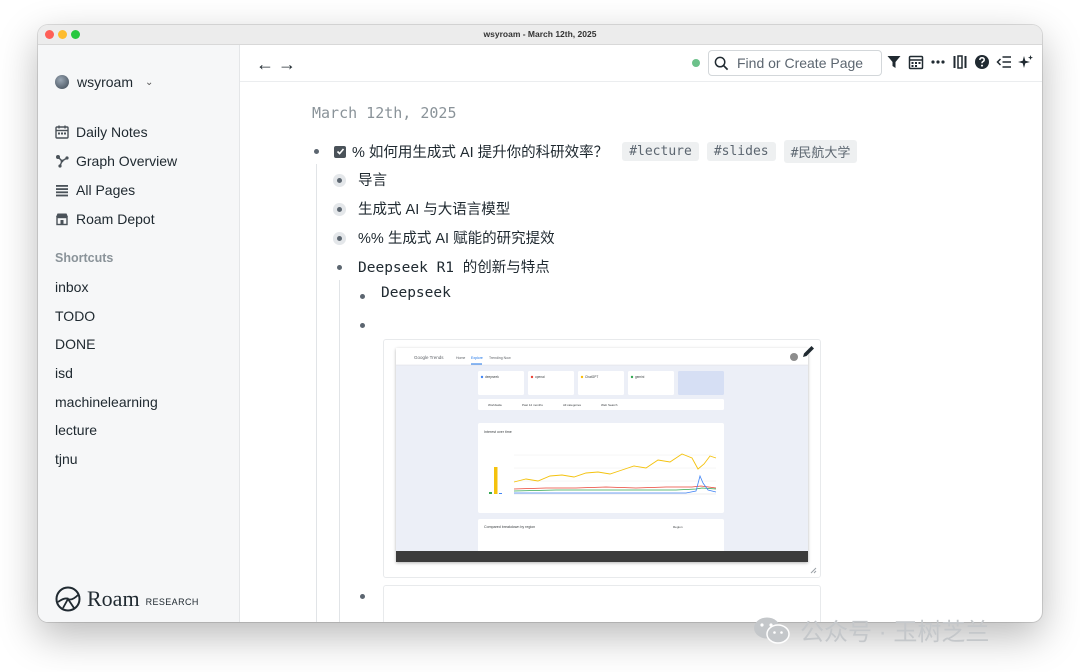  I want to click on wechat-icon, so click(772, 630).